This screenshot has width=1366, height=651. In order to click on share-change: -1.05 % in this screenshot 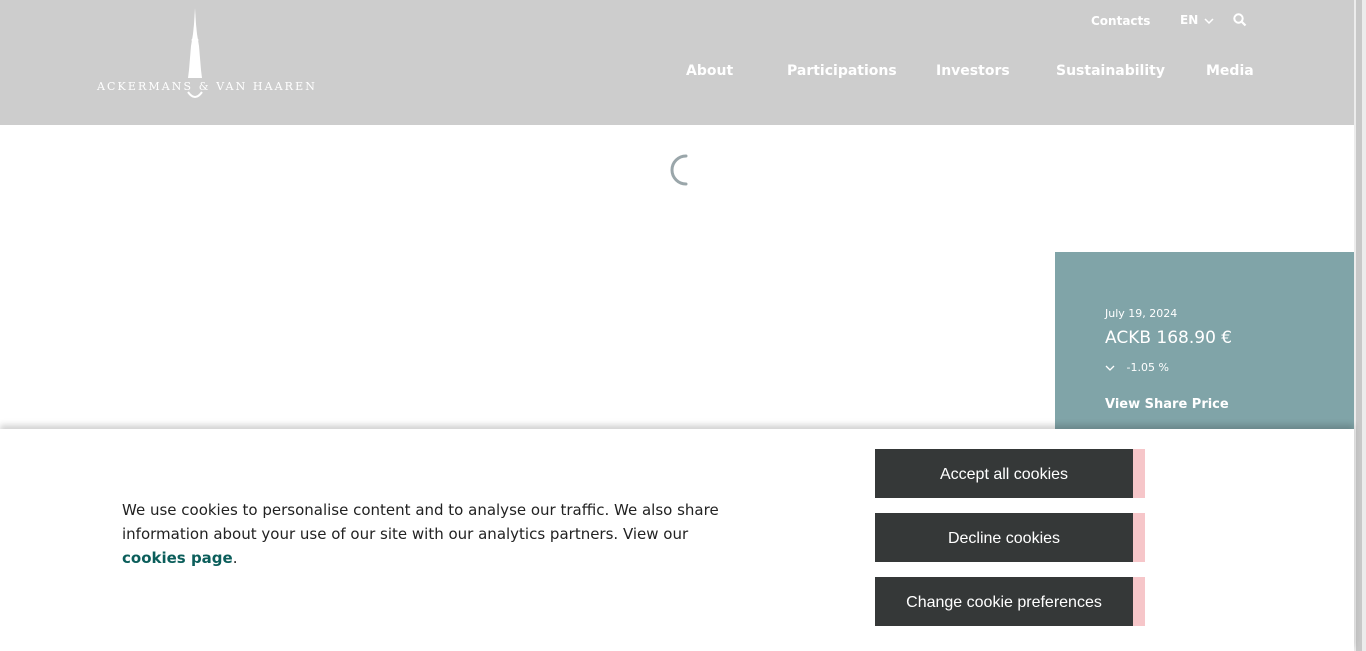, I will do `click(1137, 367)`.